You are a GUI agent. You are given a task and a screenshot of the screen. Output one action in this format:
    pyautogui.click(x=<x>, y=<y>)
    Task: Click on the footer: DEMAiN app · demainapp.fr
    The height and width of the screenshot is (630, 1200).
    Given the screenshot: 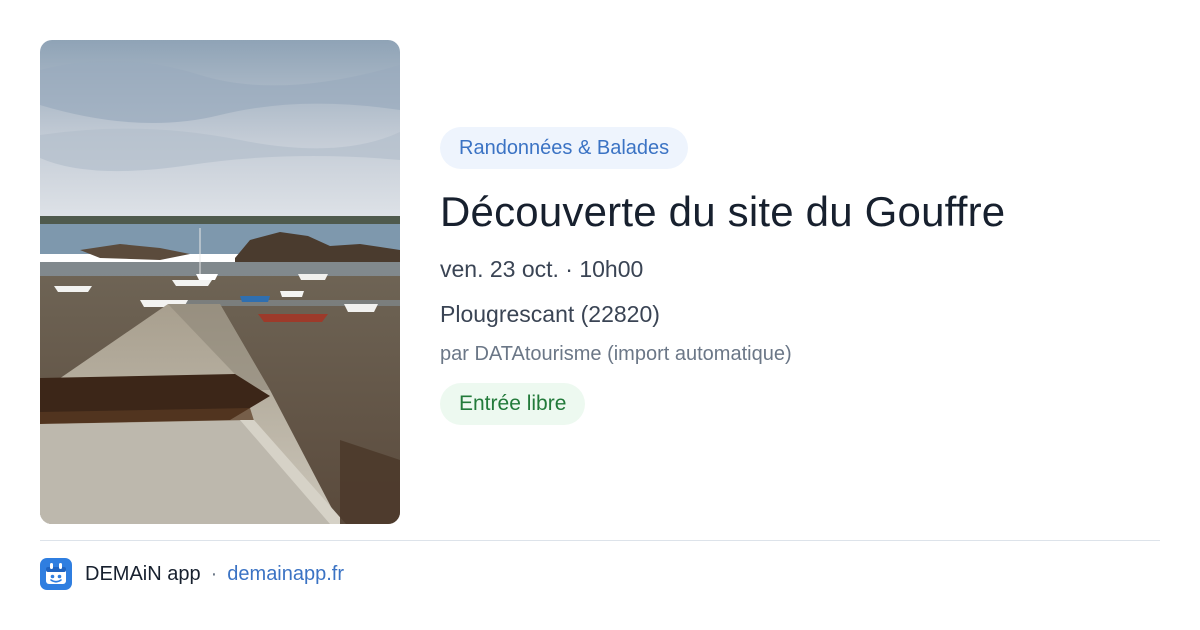 What is the action you would take?
    pyautogui.click(x=192, y=574)
    